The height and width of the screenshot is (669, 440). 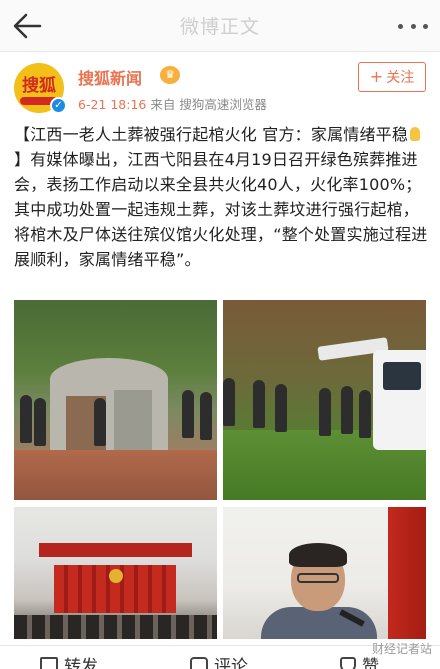 I want to click on post-meta: 6-21 18:16 来自 搜狗高速浏览器, so click(x=172, y=103).